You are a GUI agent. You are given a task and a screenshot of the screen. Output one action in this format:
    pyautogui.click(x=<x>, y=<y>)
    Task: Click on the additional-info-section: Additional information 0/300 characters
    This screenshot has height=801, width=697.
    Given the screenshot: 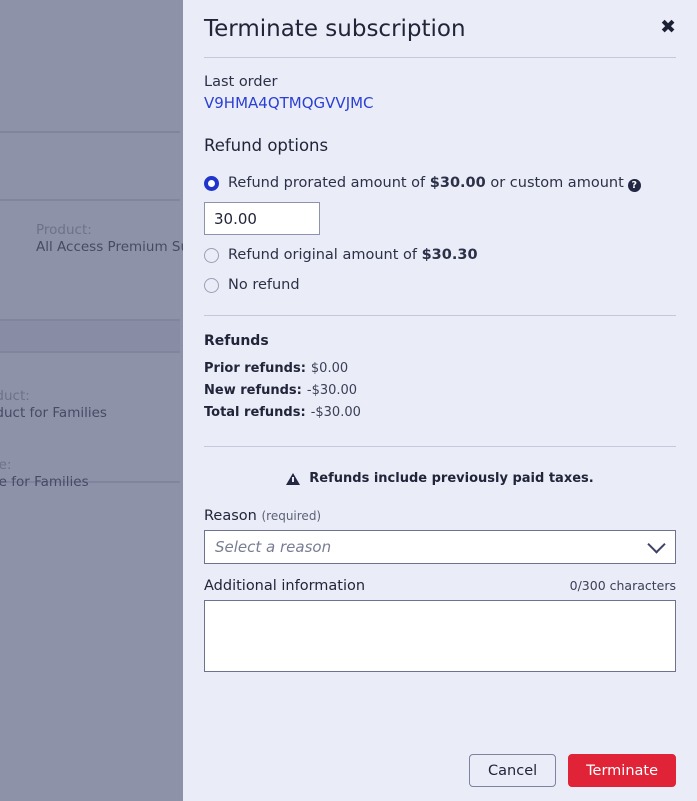 What is the action you would take?
    pyautogui.click(x=440, y=625)
    